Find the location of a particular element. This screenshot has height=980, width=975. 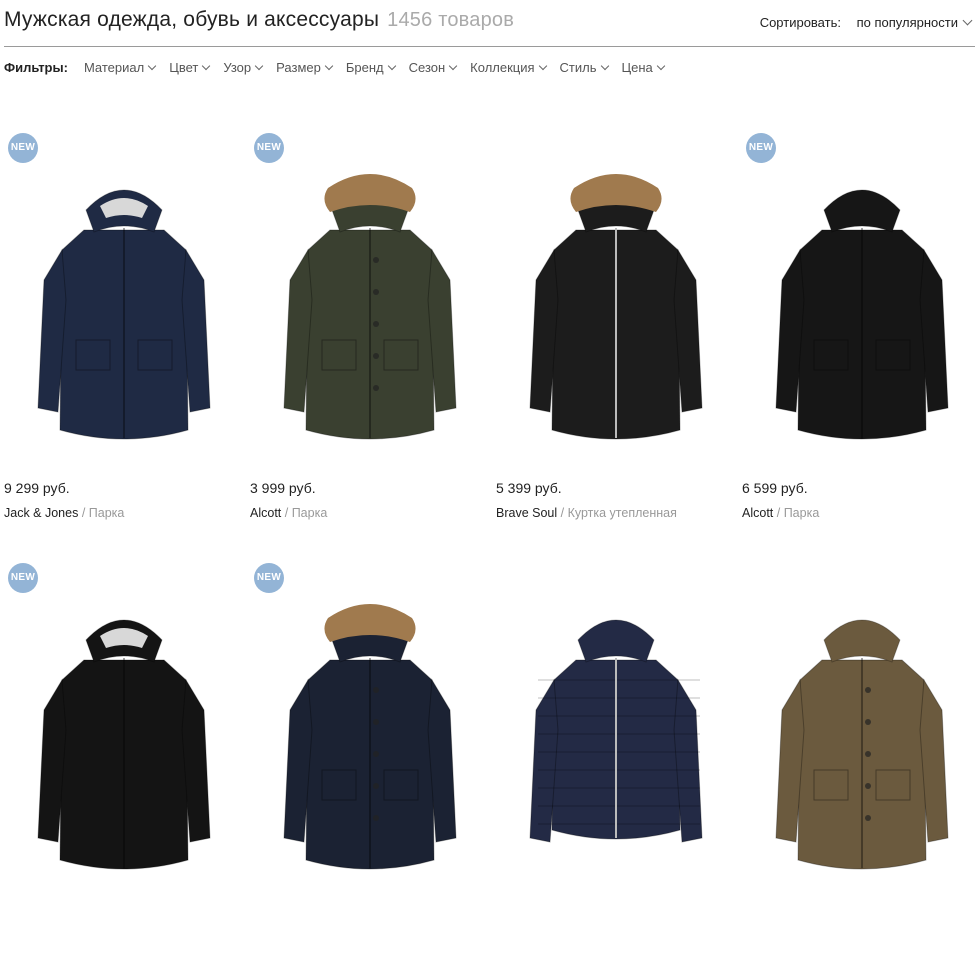

filter-pattern: Узор is located at coordinates (243, 67).